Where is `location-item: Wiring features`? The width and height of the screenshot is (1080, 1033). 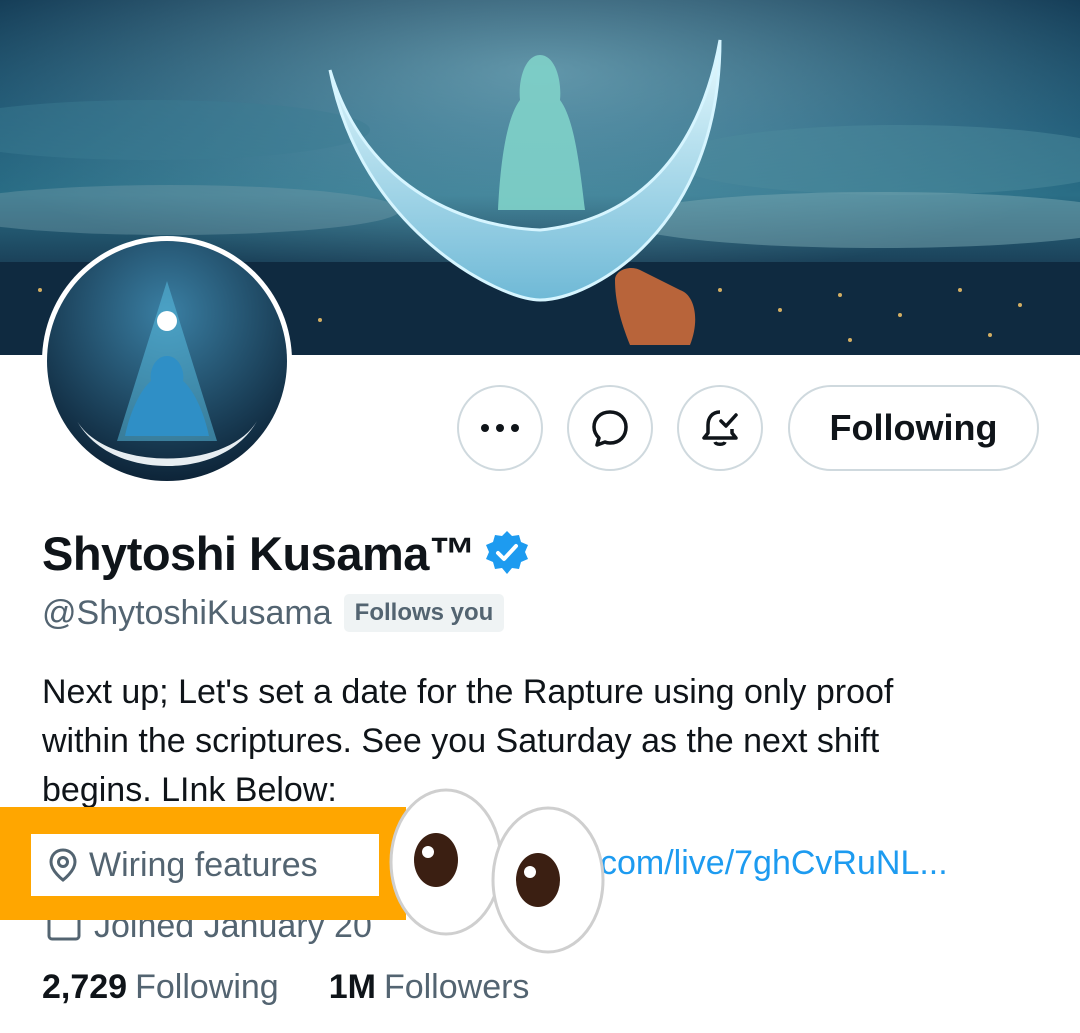 location-item: Wiring features is located at coordinates (205, 865).